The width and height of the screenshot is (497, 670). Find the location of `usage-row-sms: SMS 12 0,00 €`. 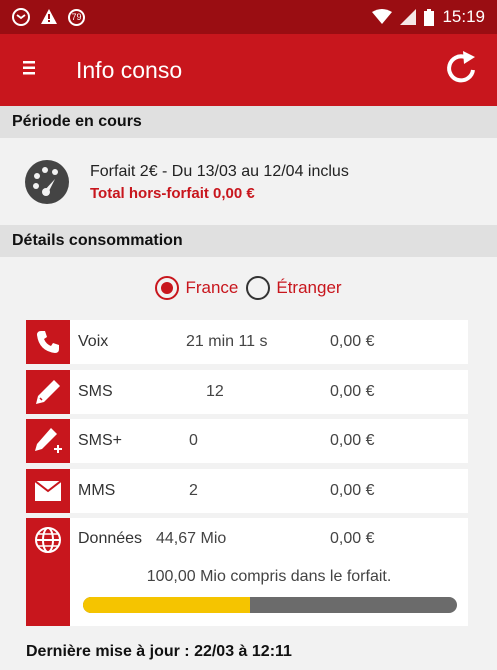

usage-row-sms: SMS 12 0,00 € is located at coordinates (247, 392).